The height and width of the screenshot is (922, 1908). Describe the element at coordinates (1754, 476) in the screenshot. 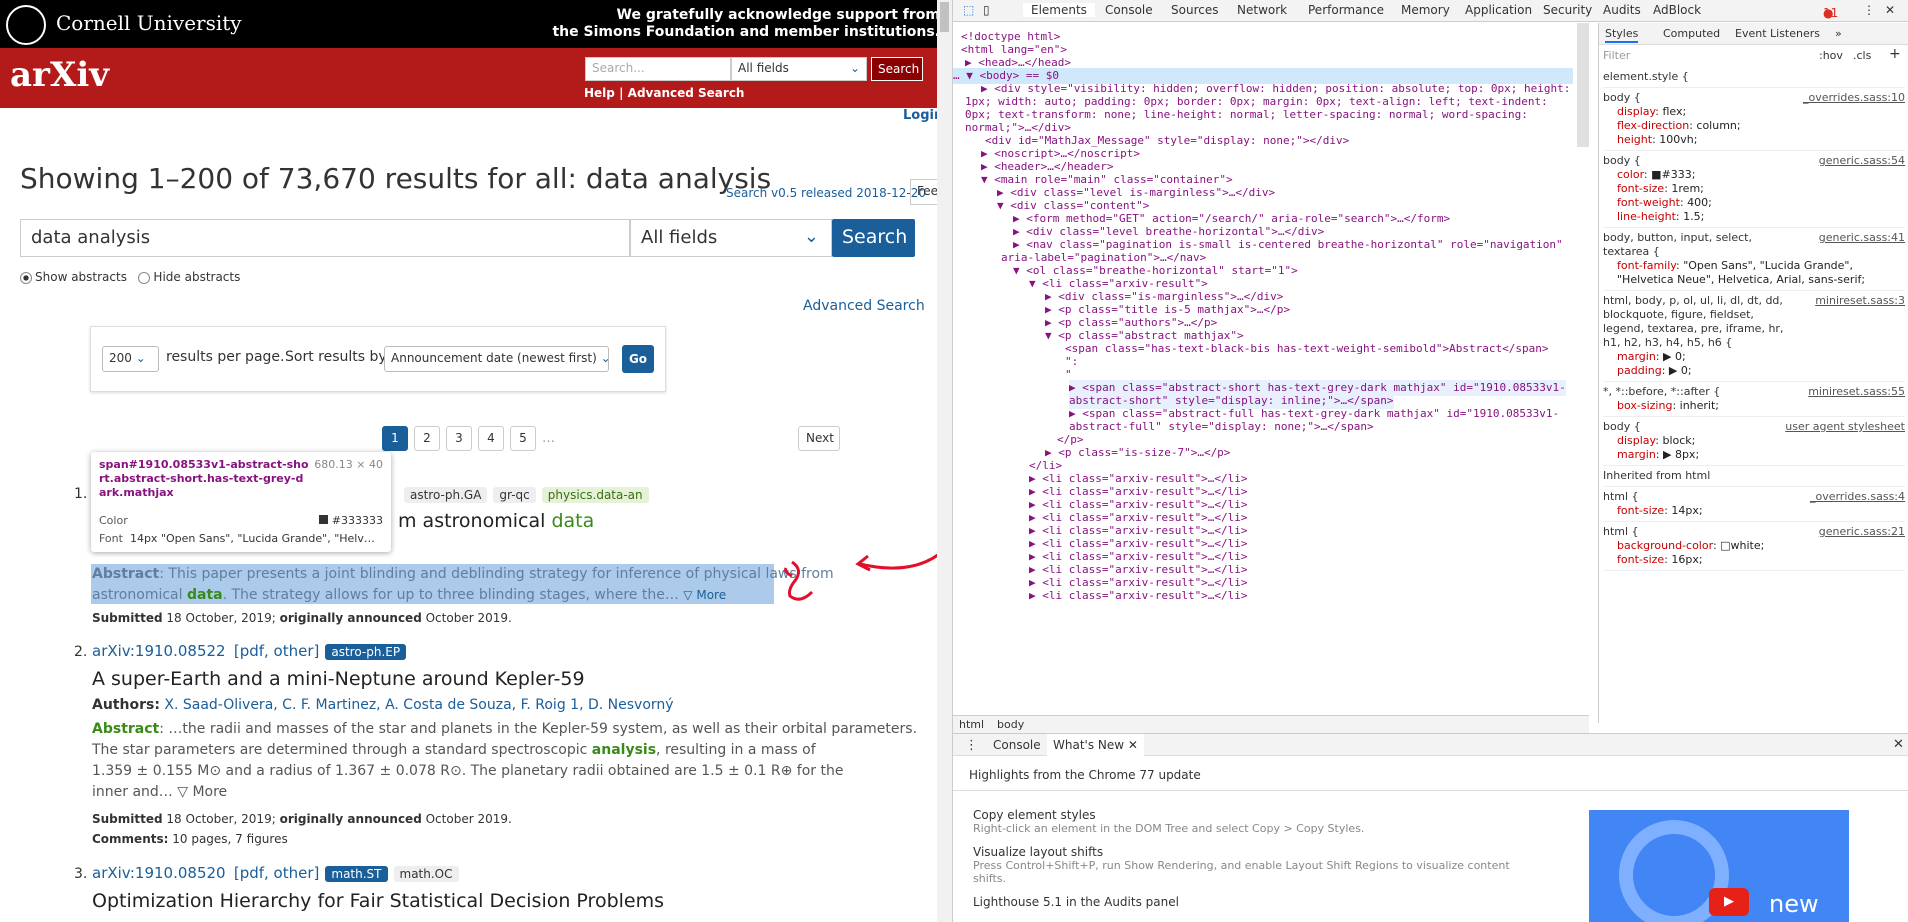

I see `style-rule: Inherited from html` at that location.